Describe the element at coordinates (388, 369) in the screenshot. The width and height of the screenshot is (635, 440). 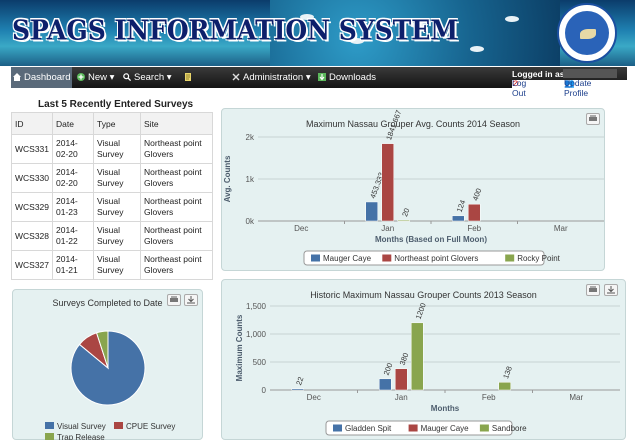
I see `data-label: 200` at that location.